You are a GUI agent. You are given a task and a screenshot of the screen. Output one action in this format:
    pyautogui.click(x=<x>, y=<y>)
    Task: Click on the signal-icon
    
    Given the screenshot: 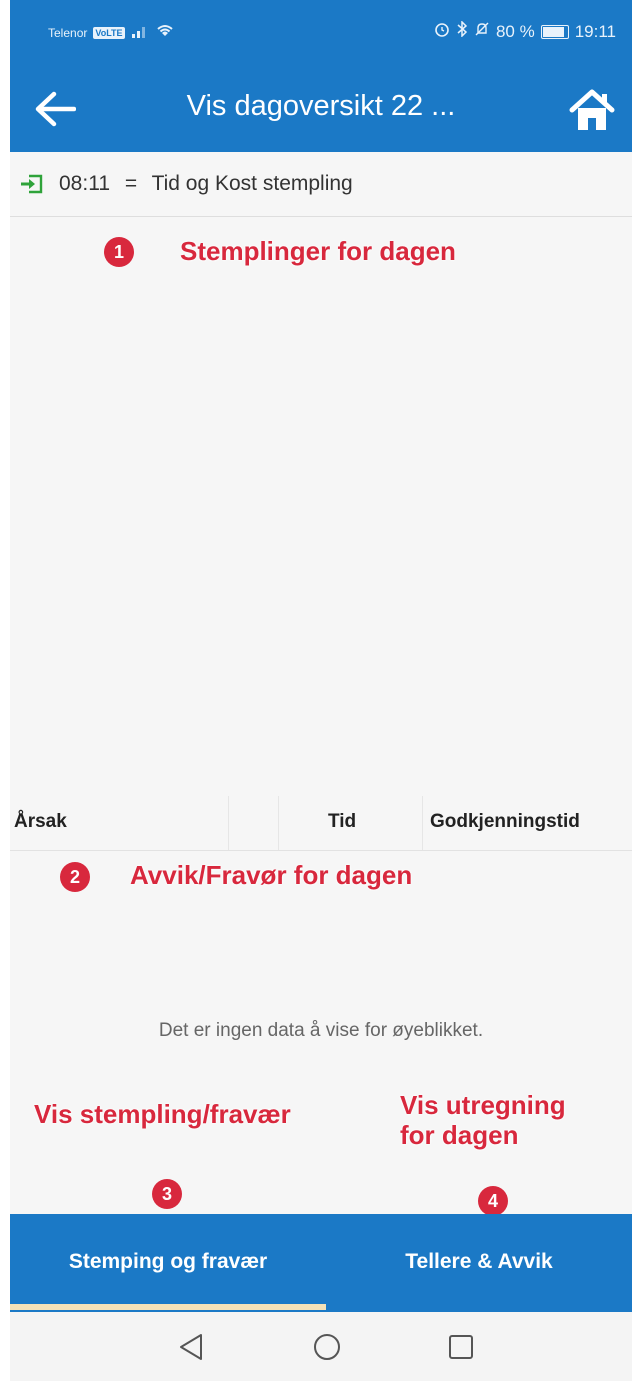 What is the action you would take?
    pyautogui.click(x=140, y=33)
    